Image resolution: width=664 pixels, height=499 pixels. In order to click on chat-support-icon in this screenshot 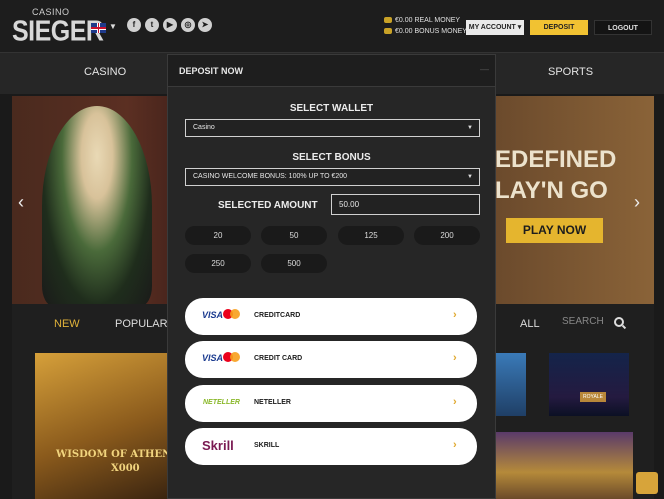, I will do `click(647, 483)`.